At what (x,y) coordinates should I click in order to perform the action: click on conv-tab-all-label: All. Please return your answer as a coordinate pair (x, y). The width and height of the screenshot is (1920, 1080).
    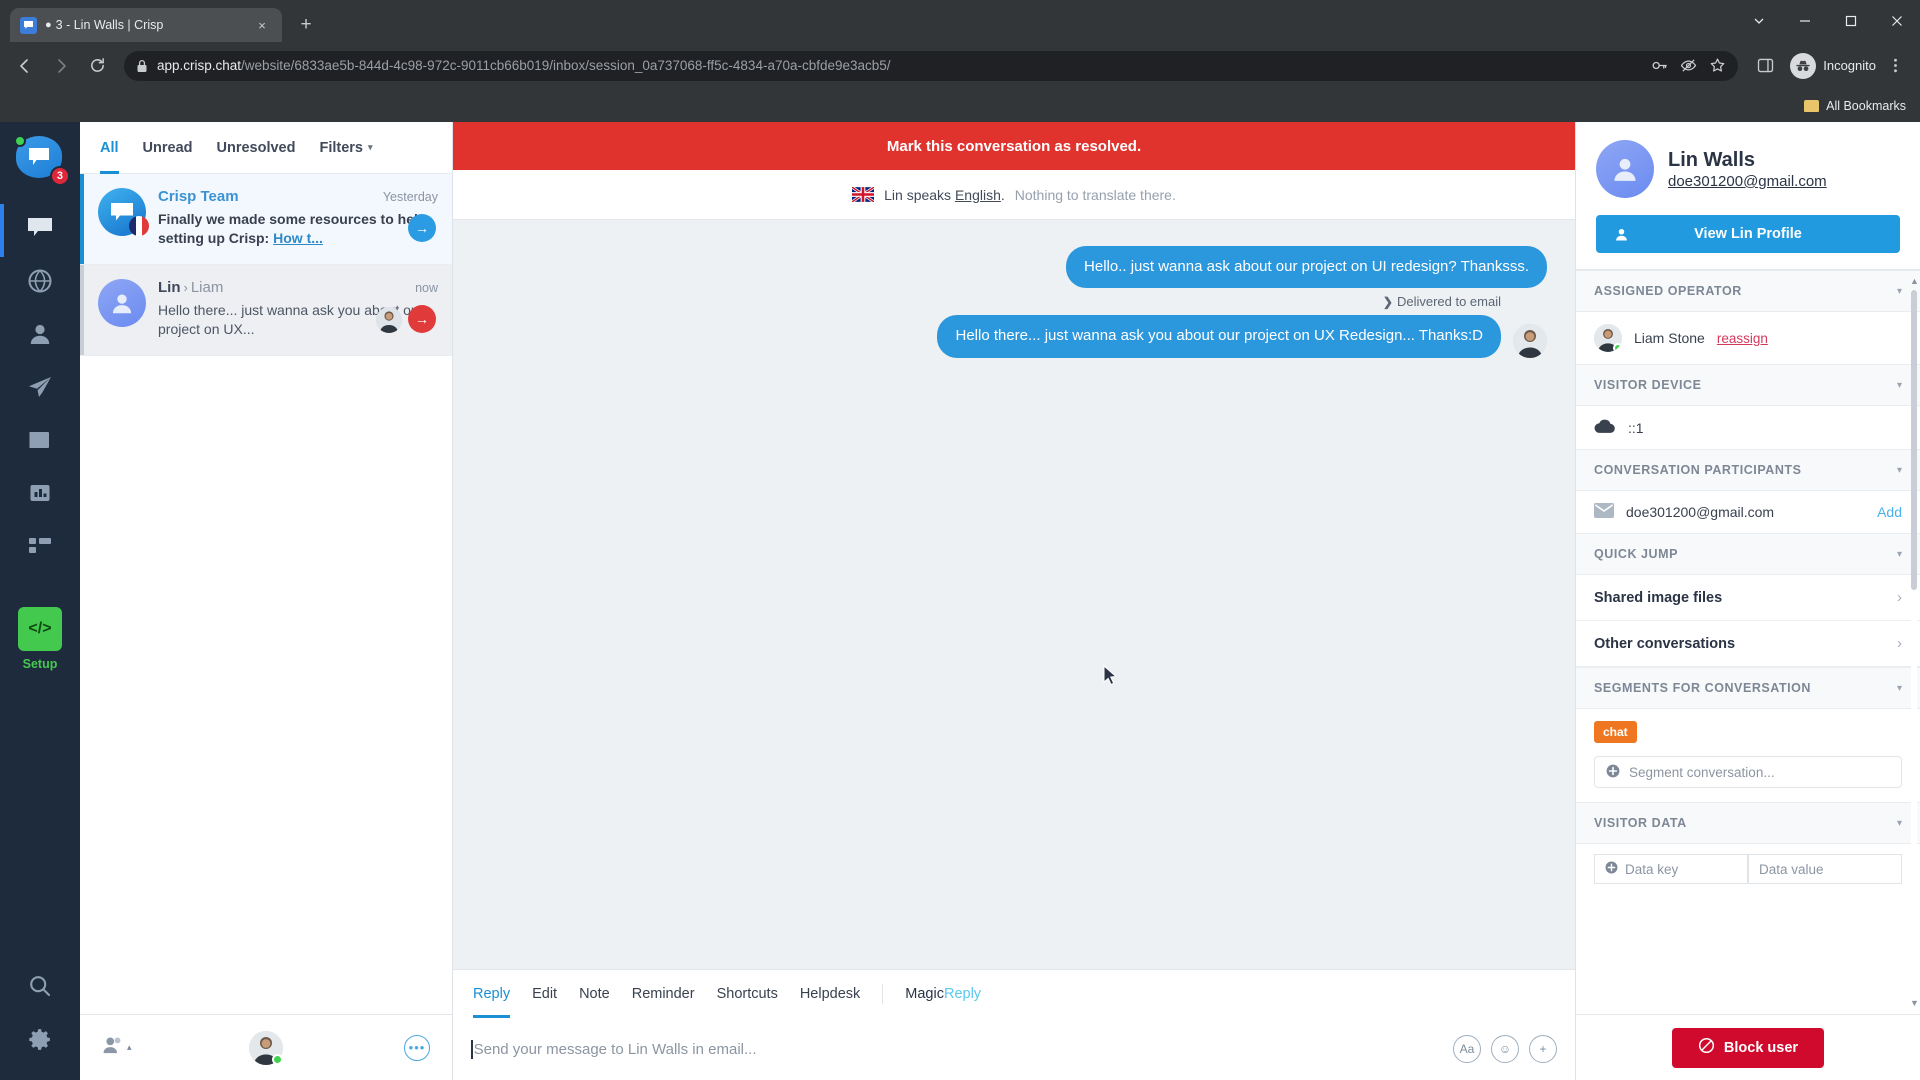
    Looking at the image, I should click on (109, 147).